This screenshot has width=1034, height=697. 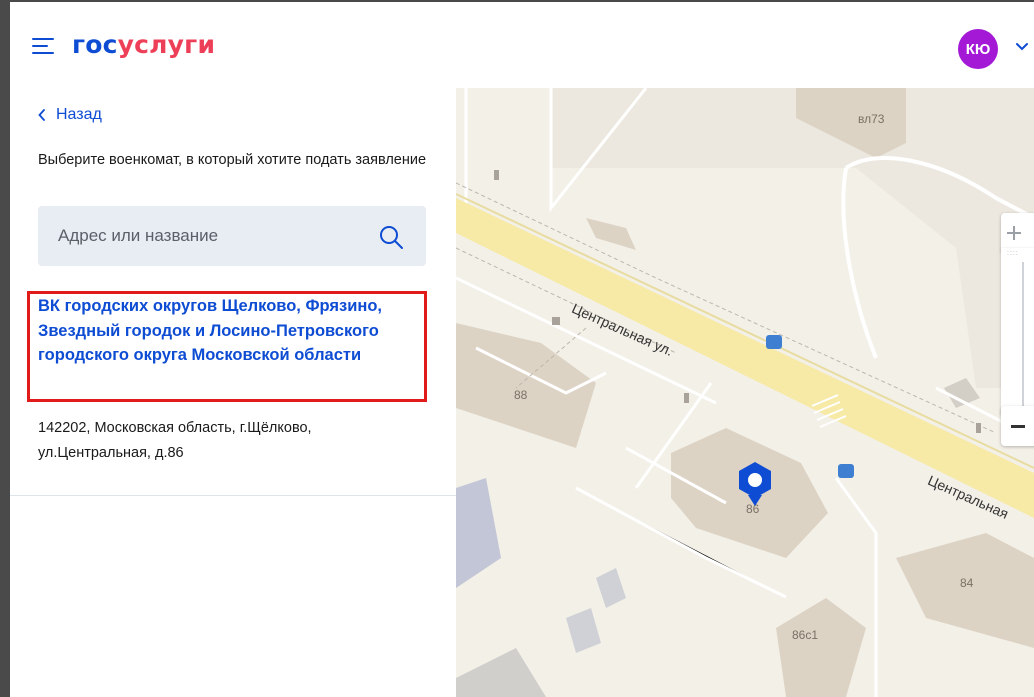 I want to click on divider, so click(x=233, y=495).